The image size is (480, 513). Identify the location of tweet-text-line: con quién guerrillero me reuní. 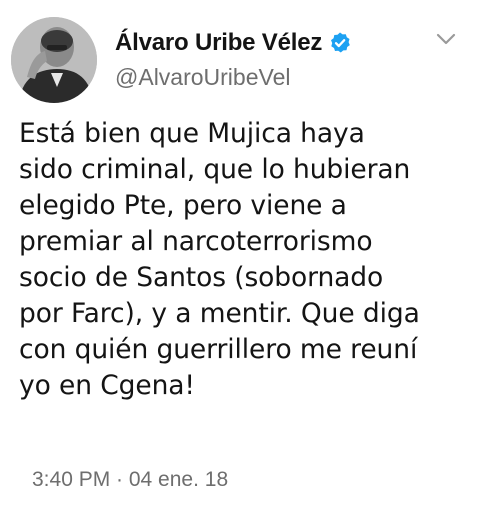
(218, 349).